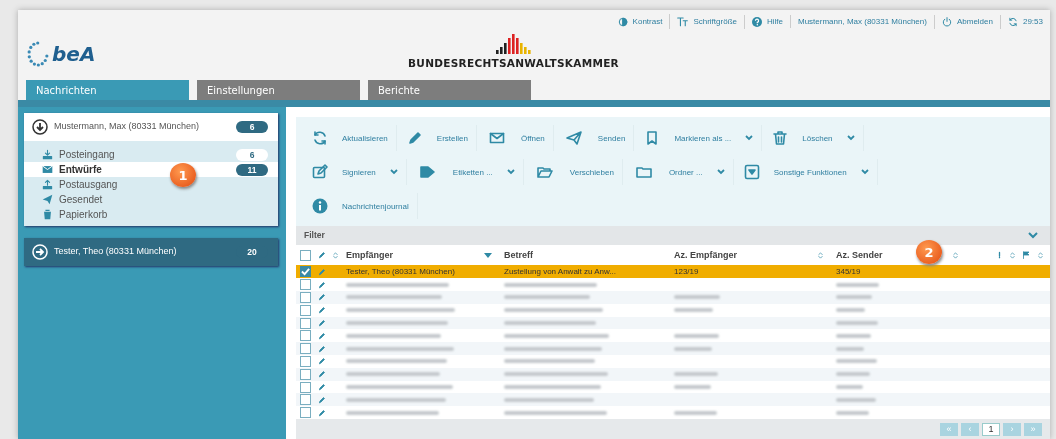 The image size is (1056, 439). Describe the element at coordinates (151, 154) in the screenshot. I see `folder-item: Posteingang 6` at that location.